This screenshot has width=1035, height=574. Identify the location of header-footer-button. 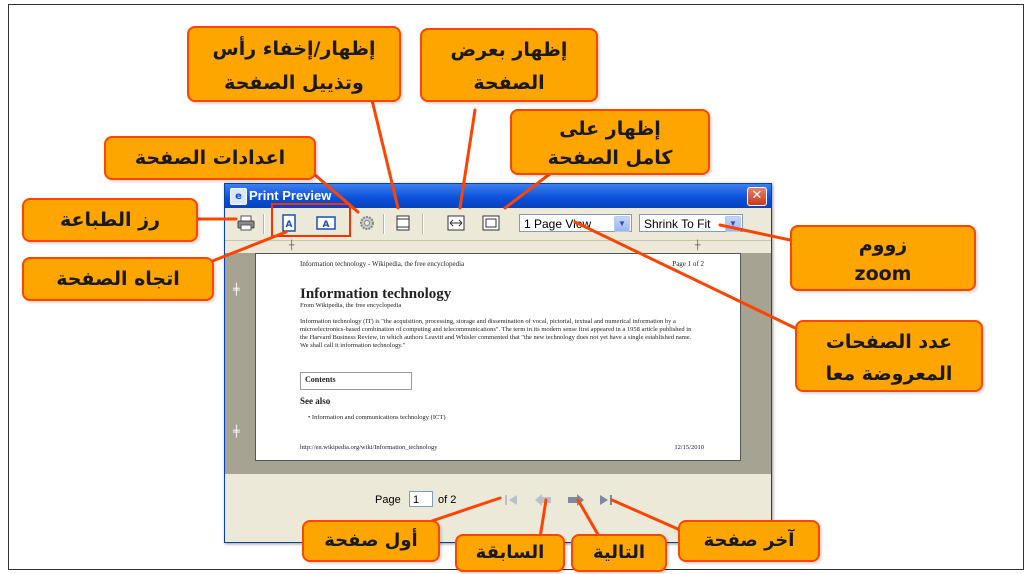
(403, 223).